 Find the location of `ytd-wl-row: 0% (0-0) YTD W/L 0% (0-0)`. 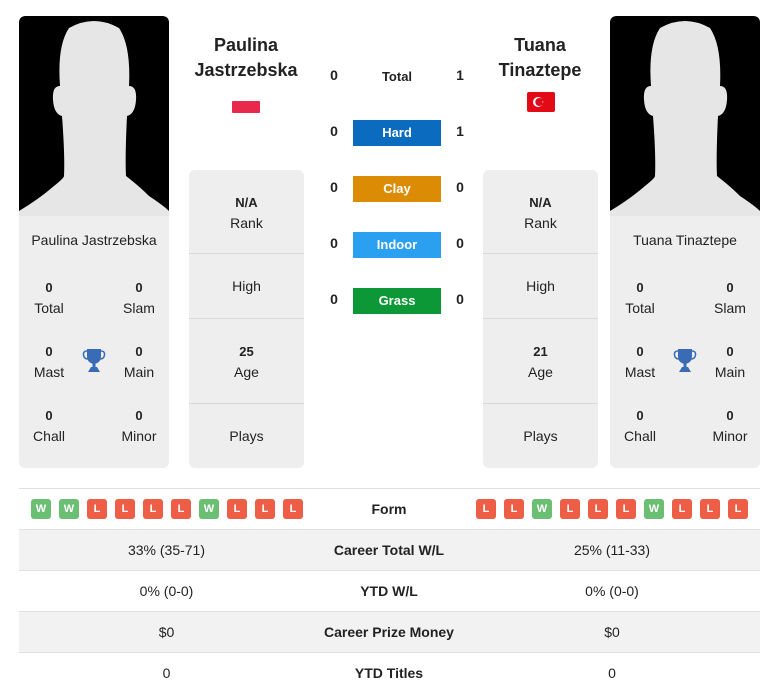

ytd-wl-row: 0% (0-0) YTD W/L 0% (0-0) is located at coordinates (389, 590).